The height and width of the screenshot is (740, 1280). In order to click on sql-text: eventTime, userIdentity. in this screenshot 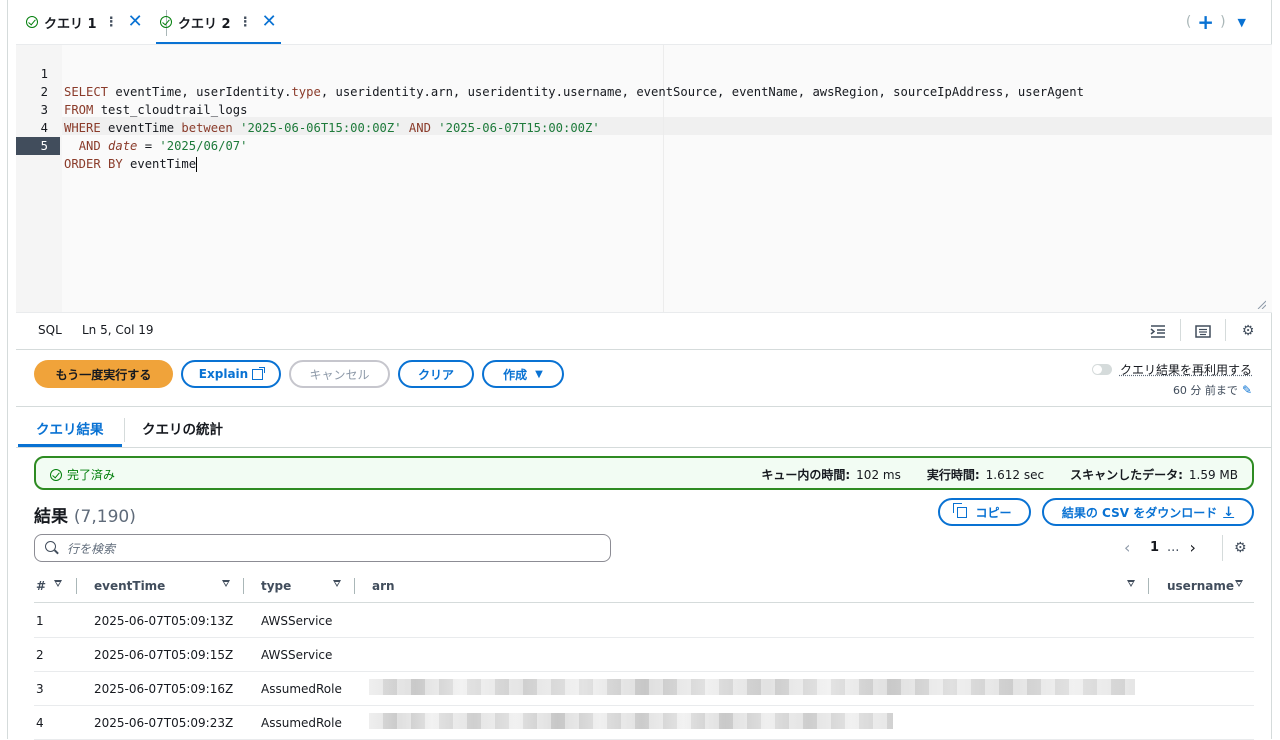, I will do `click(200, 92)`.